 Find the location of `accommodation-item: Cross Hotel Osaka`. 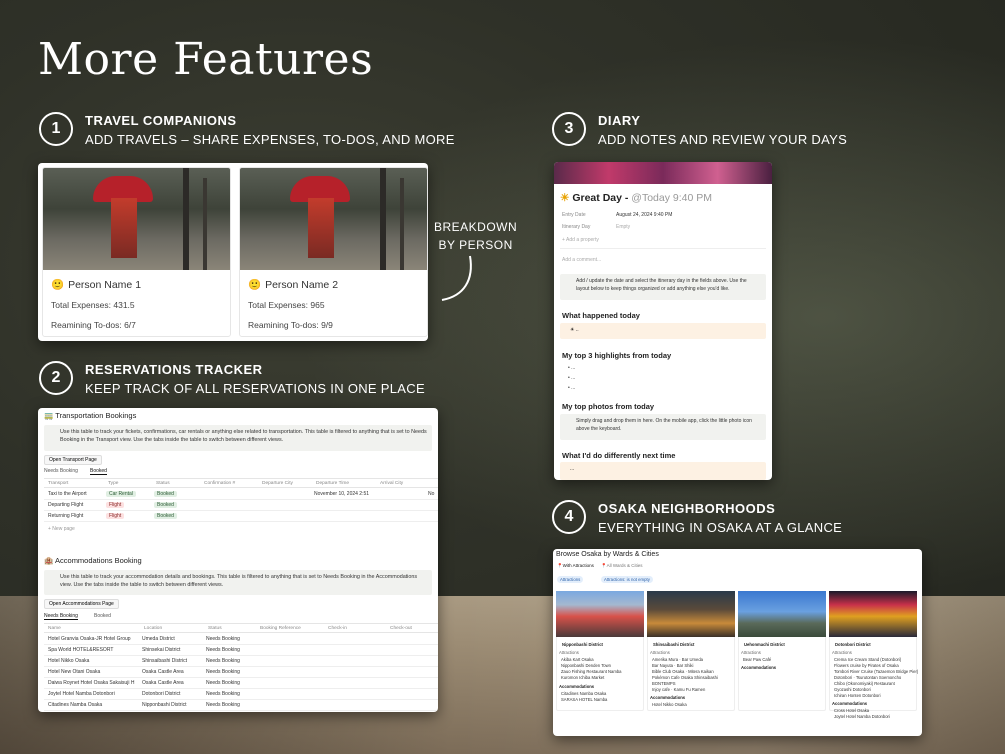

accommodation-item: Cross Hotel Osaka is located at coordinates (851, 710).